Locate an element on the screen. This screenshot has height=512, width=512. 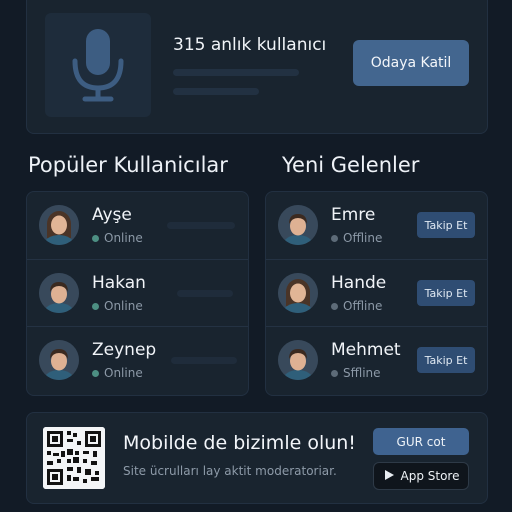
user-name: Hande is located at coordinates (359, 283).